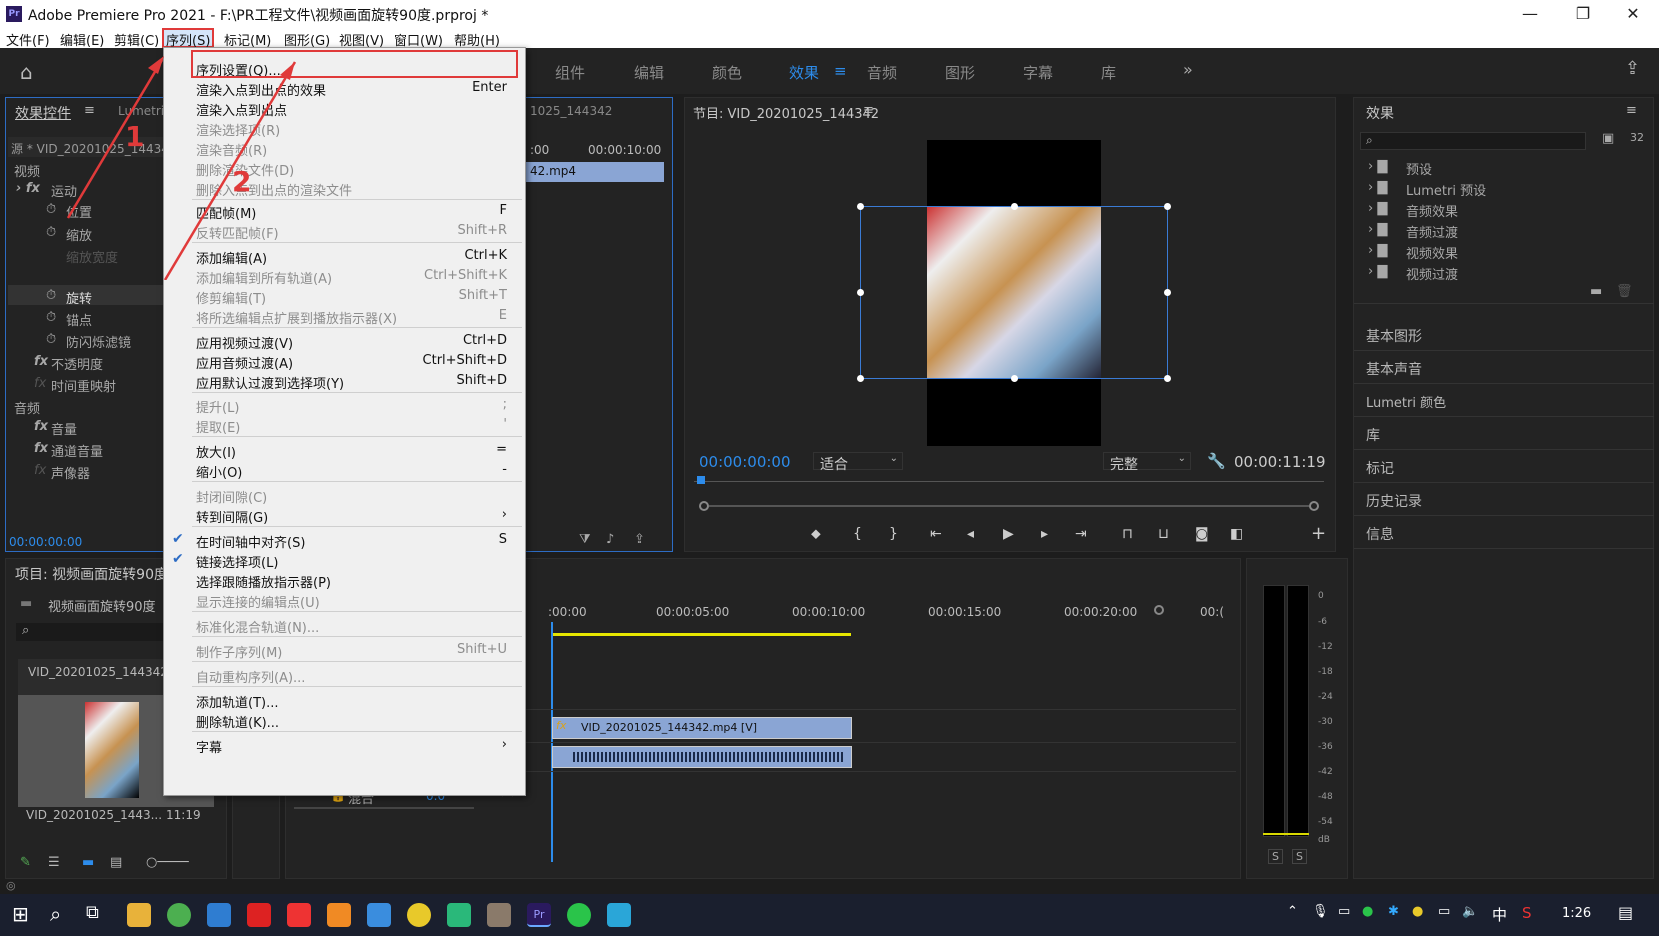 The image size is (1659, 936). Describe the element at coordinates (1124, 464) in the screenshot. I see `quality-select: 完整` at that location.